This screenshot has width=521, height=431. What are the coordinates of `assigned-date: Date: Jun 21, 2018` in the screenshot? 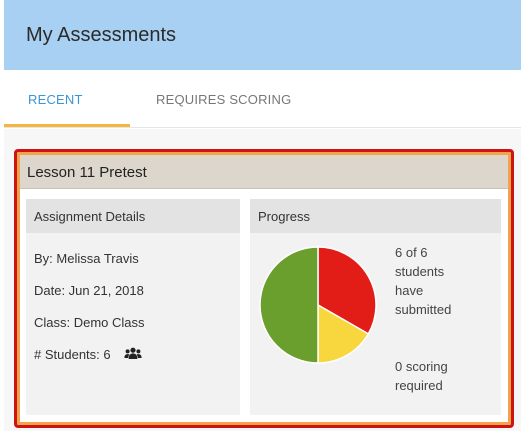 It's located at (89, 290).